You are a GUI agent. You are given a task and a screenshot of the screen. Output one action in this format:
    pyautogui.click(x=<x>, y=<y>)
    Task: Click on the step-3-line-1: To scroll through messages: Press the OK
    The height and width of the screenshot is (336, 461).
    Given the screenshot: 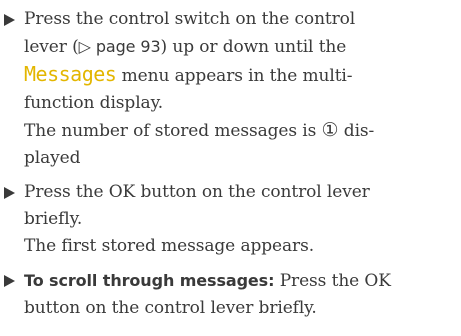 What is the action you would take?
    pyautogui.click(x=242, y=281)
    